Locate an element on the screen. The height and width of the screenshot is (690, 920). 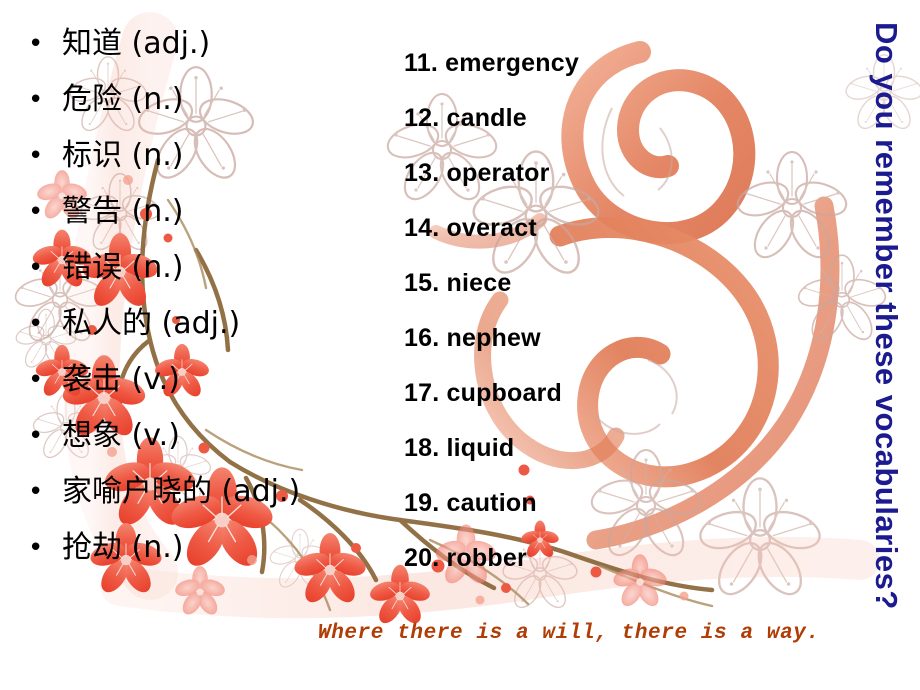
chinese-term: 危险 (n.) is located at coordinates (123, 99).